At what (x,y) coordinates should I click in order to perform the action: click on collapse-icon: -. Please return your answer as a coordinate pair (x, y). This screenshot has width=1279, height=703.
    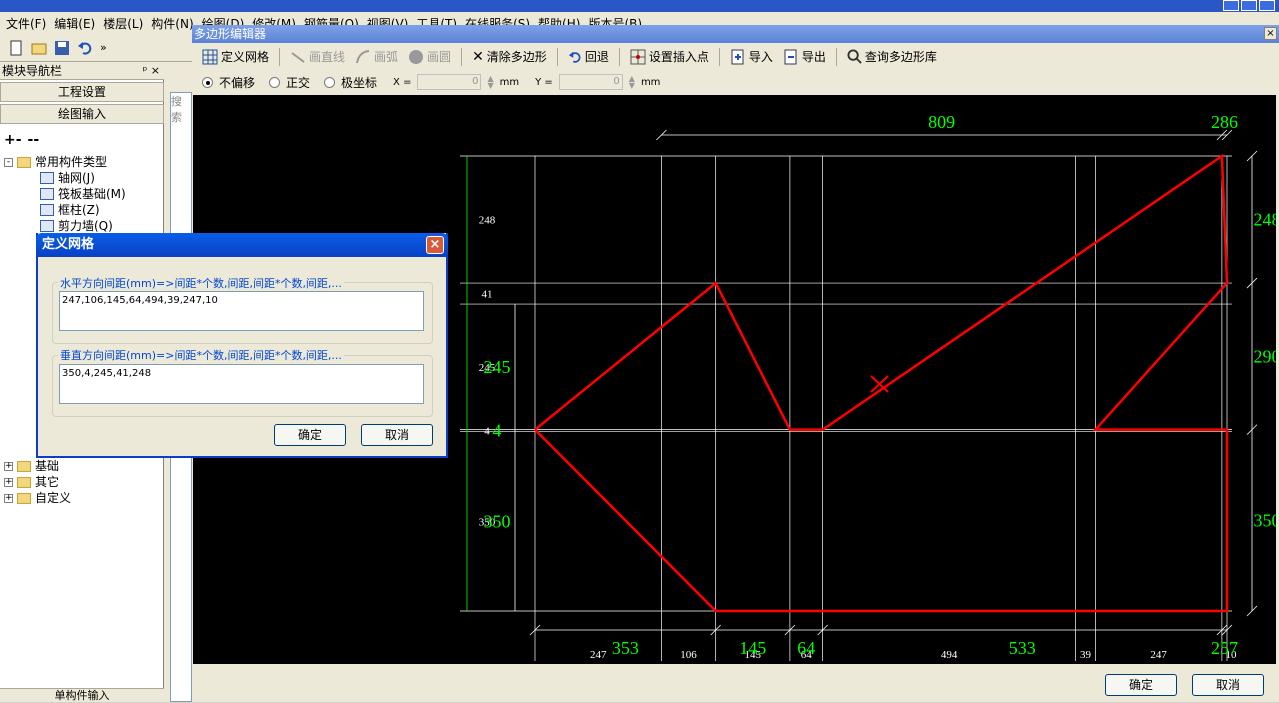
    Looking at the image, I should click on (8, 162).